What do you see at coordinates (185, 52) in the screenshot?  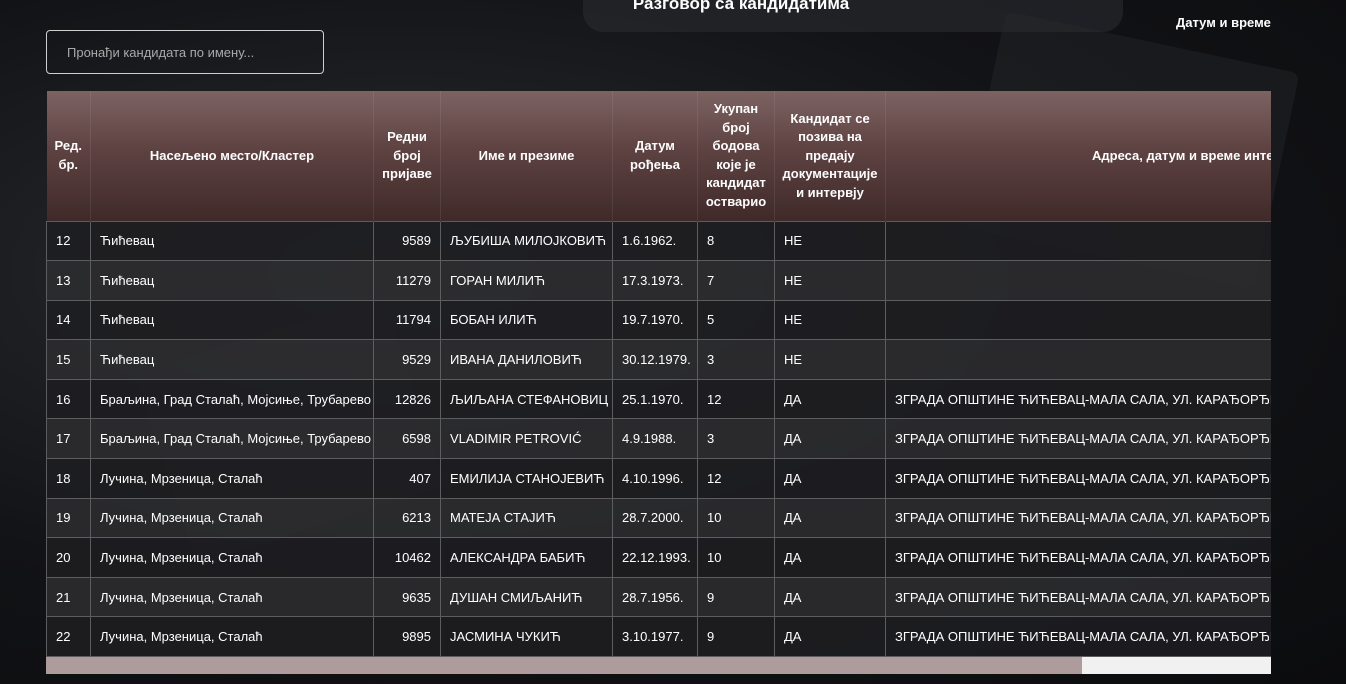 I see `candidate-search-input` at bounding box center [185, 52].